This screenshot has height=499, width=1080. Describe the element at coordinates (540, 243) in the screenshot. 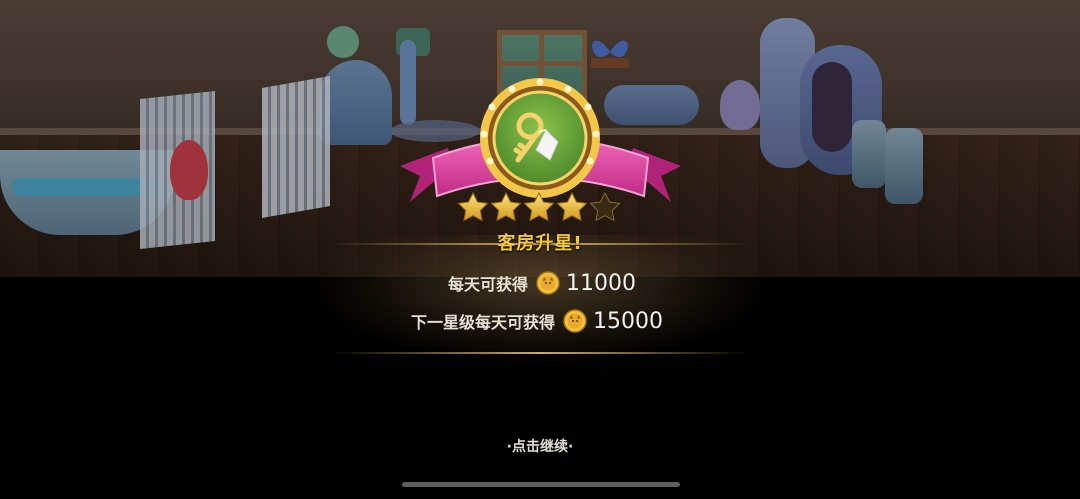

I see `upgrade-title: 客房升星!` at that location.